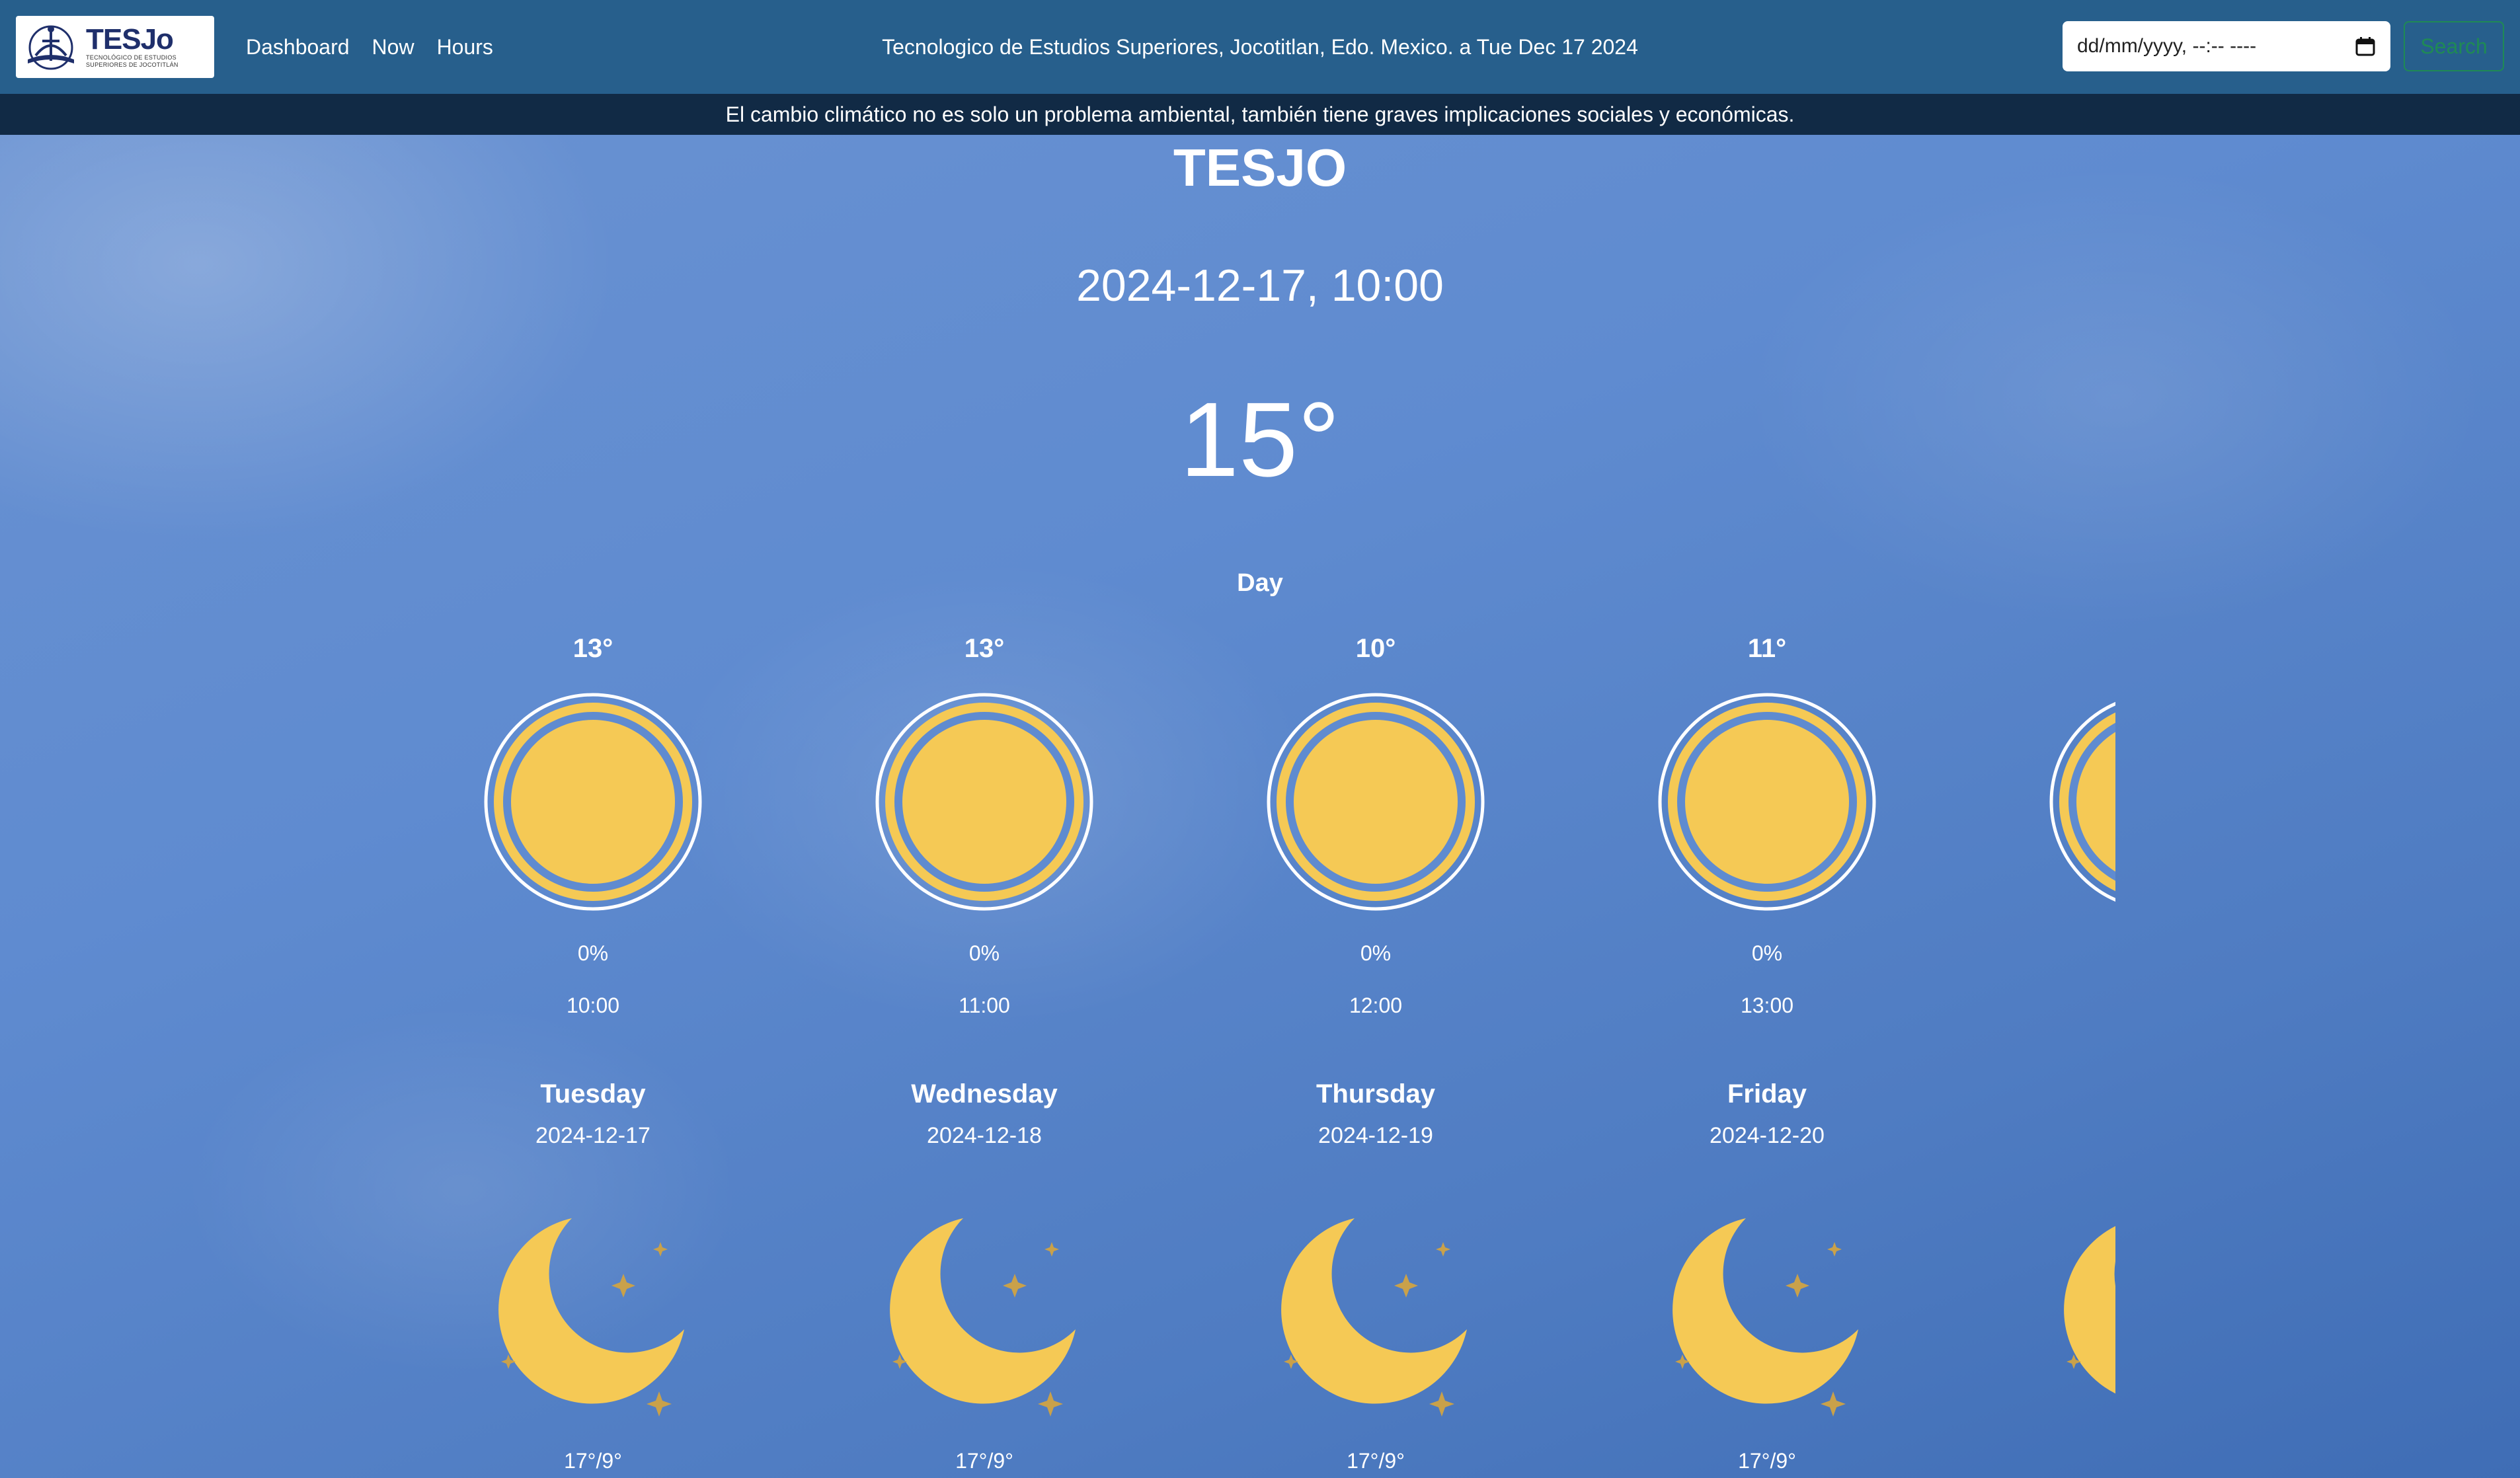 The height and width of the screenshot is (1478, 2520). Describe the element at coordinates (2454, 46) in the screenshot. I see `search-button: Search` at that location.